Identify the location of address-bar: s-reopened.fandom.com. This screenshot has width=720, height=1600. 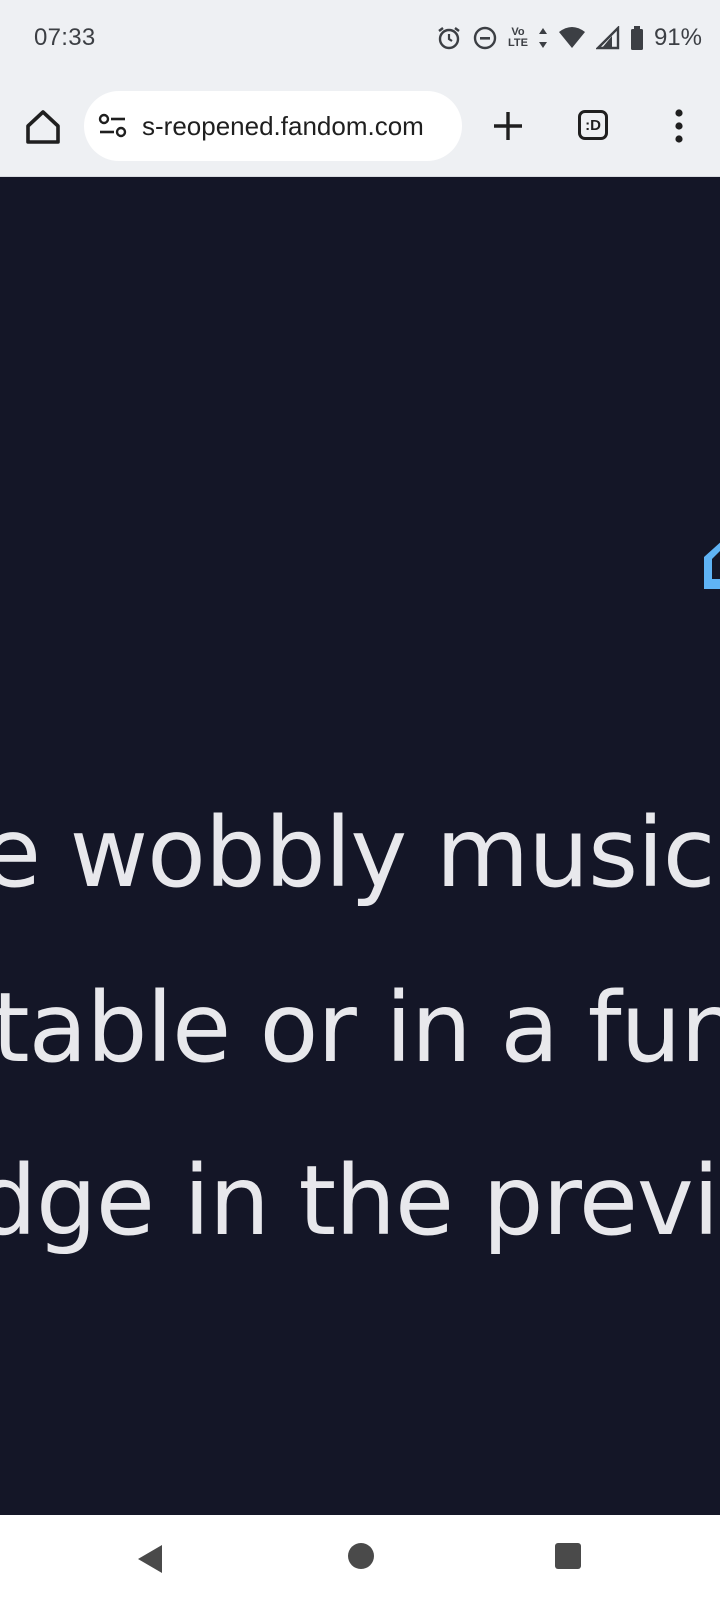
(273, 126).